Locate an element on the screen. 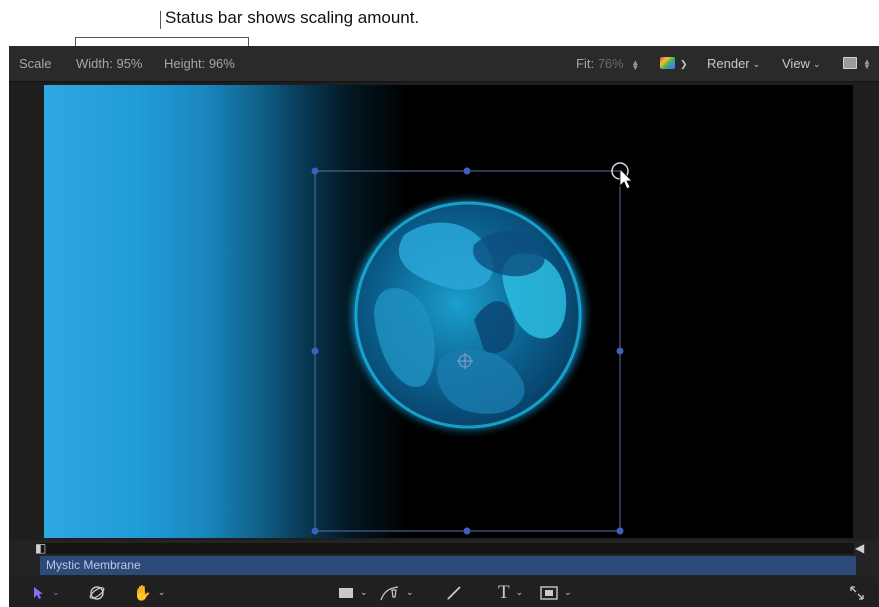 Image resolution: width=879 pixels, height=607 pixels. view-layout-icon is located at coordinates (850, 63).